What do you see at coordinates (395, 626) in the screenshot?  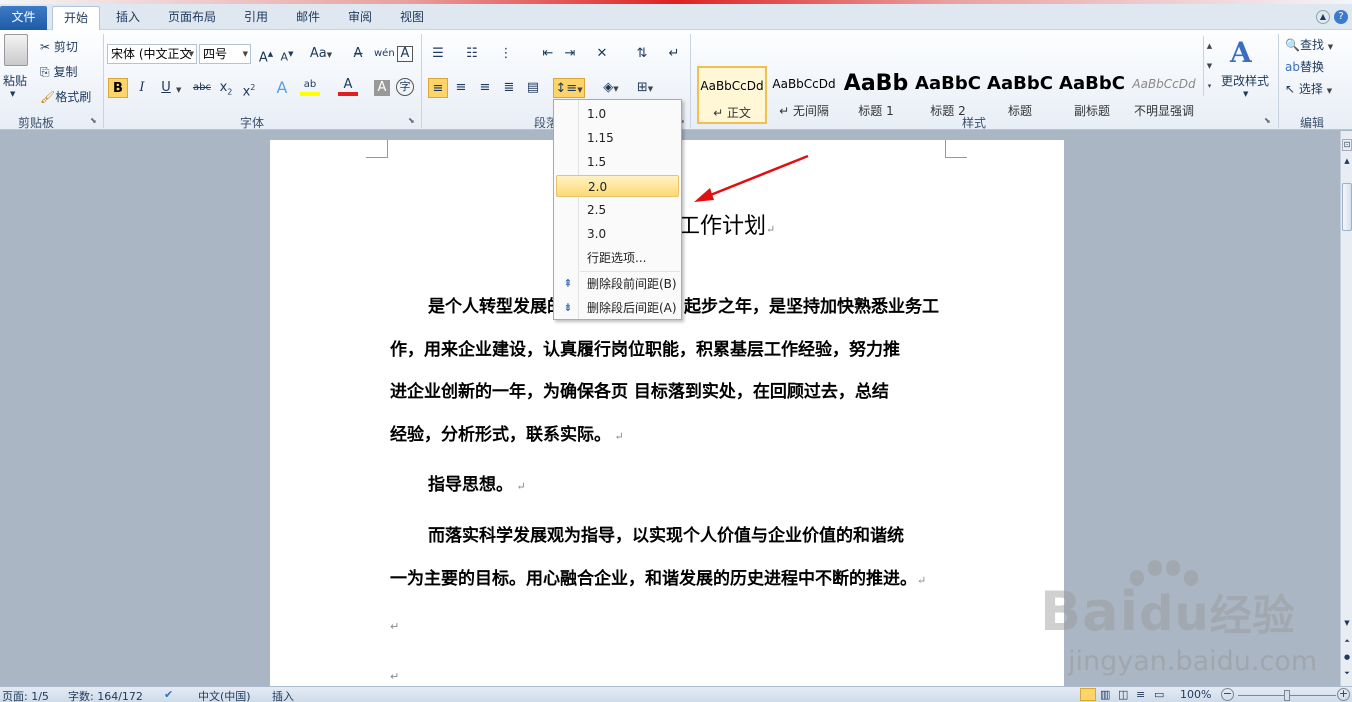 I see `paragraph-mark: ↵` at bounding box center [395, 626].